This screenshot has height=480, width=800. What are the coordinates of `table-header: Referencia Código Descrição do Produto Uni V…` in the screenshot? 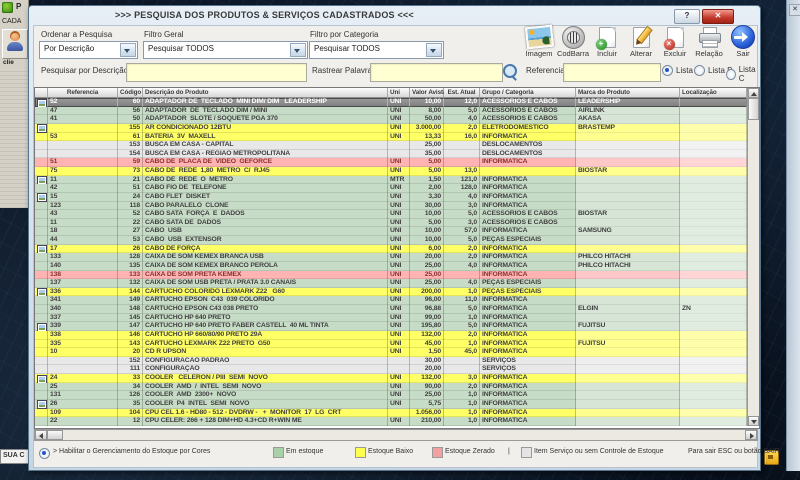 It's located at (391, 93).